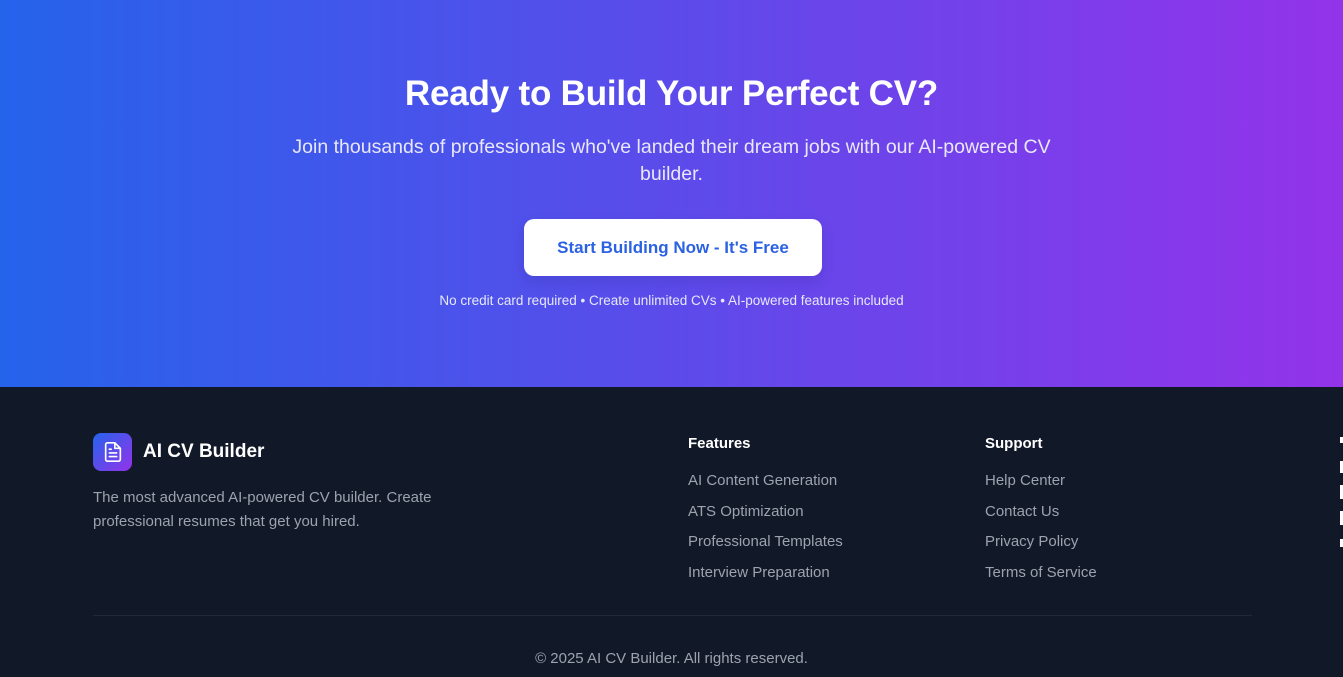  What do you see at coordinates (1041, 517) in the screenshot?
I see `footer-link-contact-us: Contact Us` at bounding box center [1041, 517].